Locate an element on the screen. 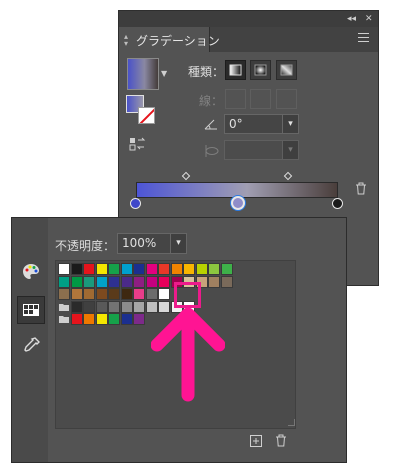 This screenshot has height=475, width=393. tab-gradient: ▴ ▾ グラデーション is located at coordinates (169, 39).